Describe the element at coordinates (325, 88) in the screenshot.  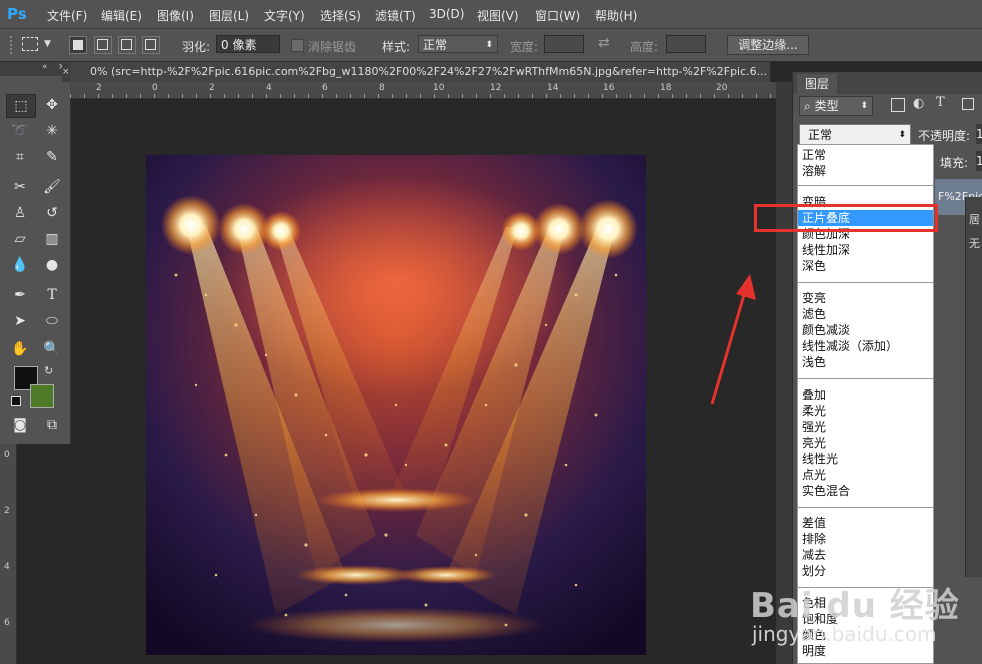
I see `ruler-label: 6` at that location.